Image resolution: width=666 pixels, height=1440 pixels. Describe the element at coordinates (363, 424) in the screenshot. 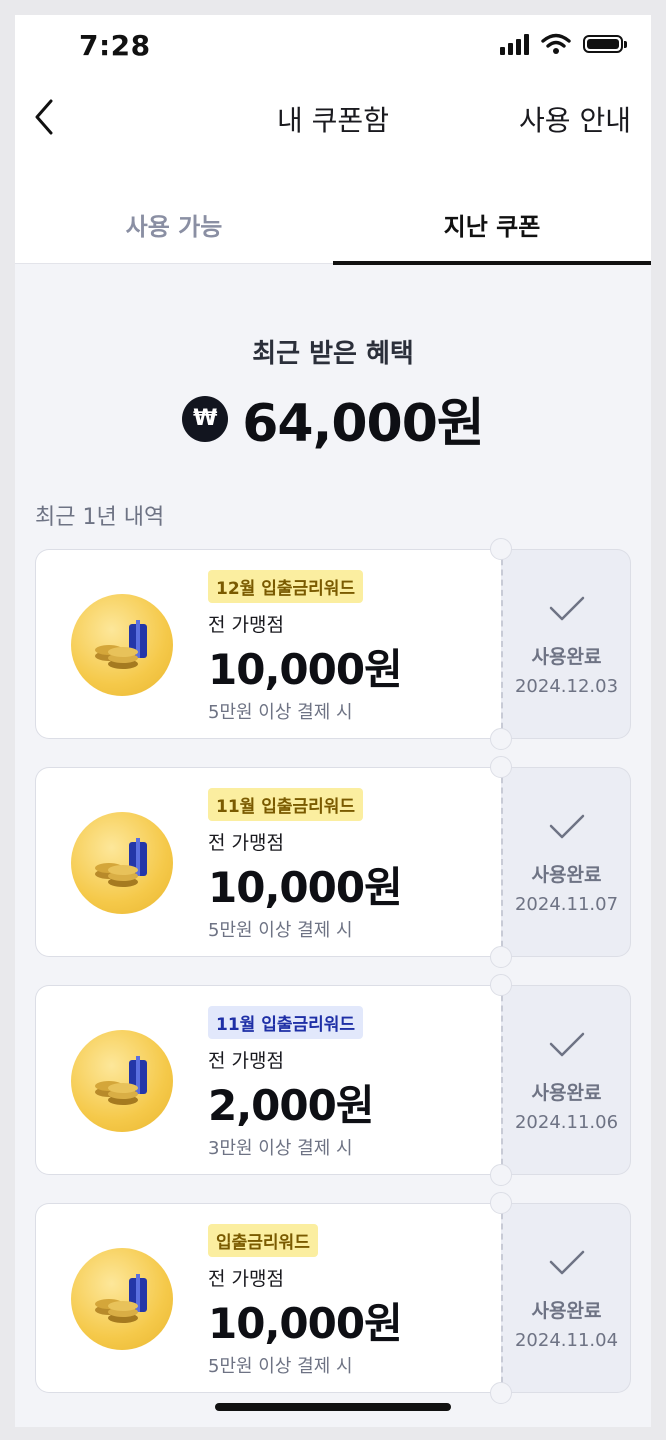

I see `recent-benefit-amount: 64,000원` at that location.